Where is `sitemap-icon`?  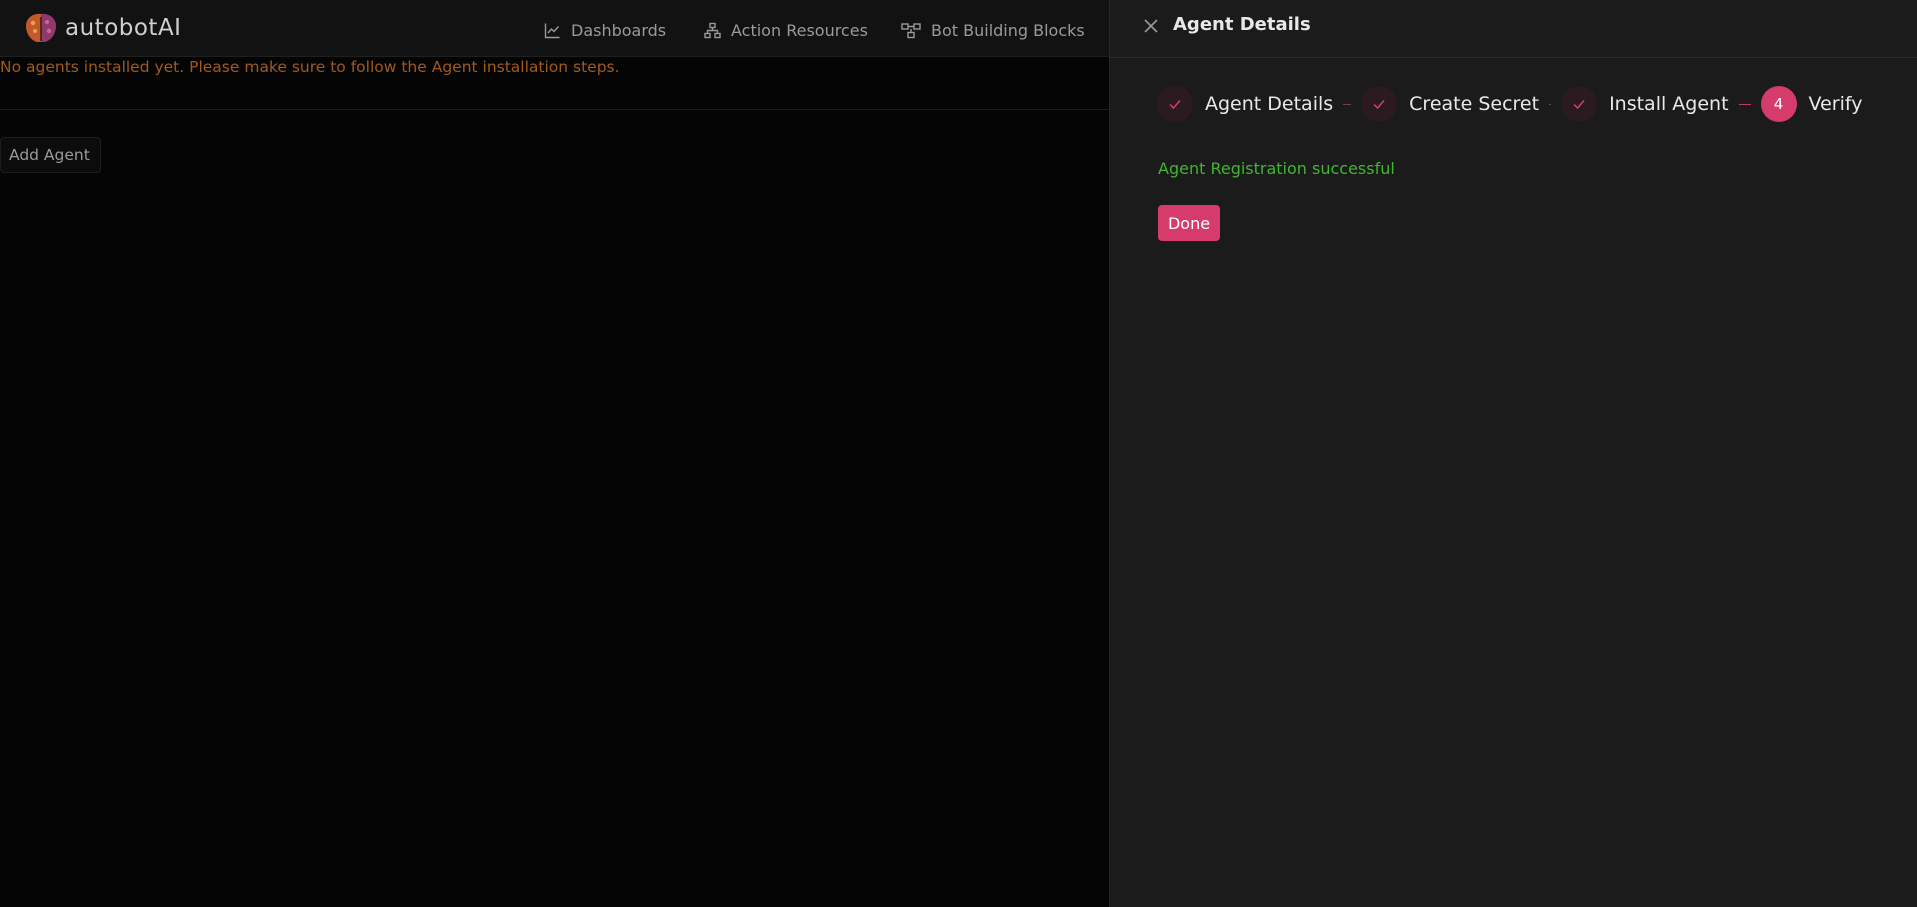
sitemap-icon is located at coordinates (712, 30).